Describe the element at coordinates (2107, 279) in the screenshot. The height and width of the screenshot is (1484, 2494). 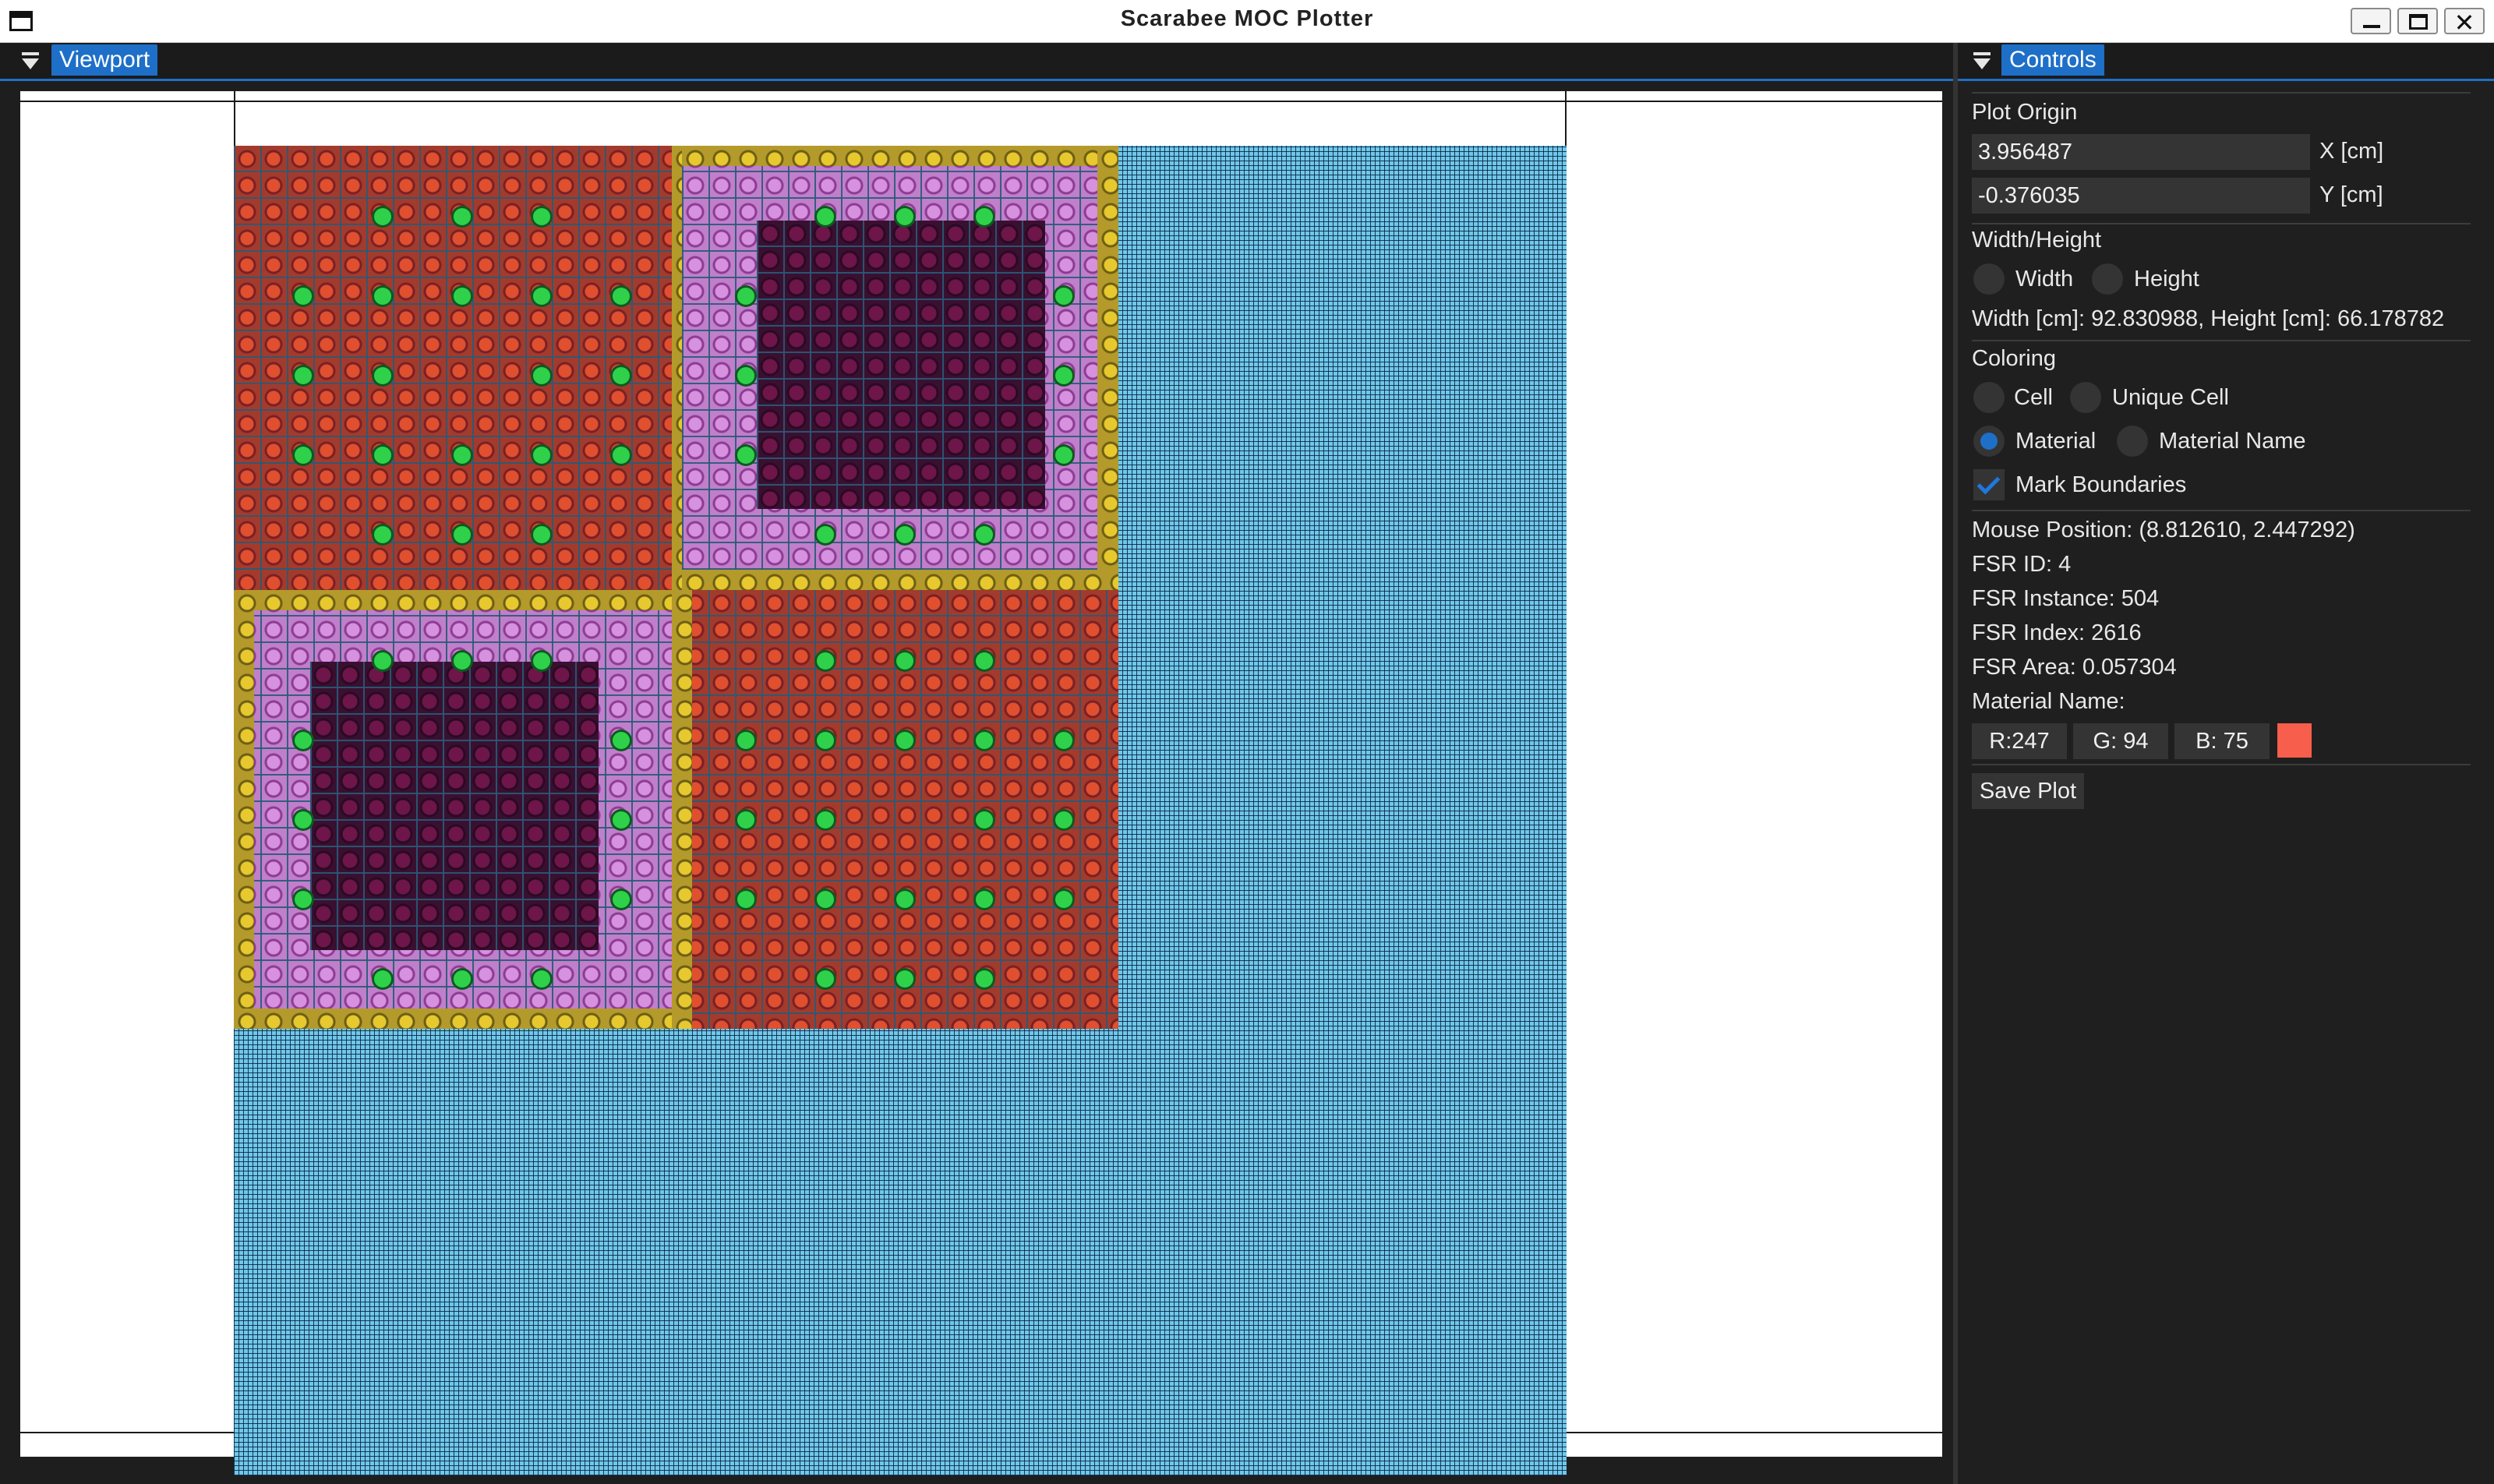
I see `height-radio` at that location.